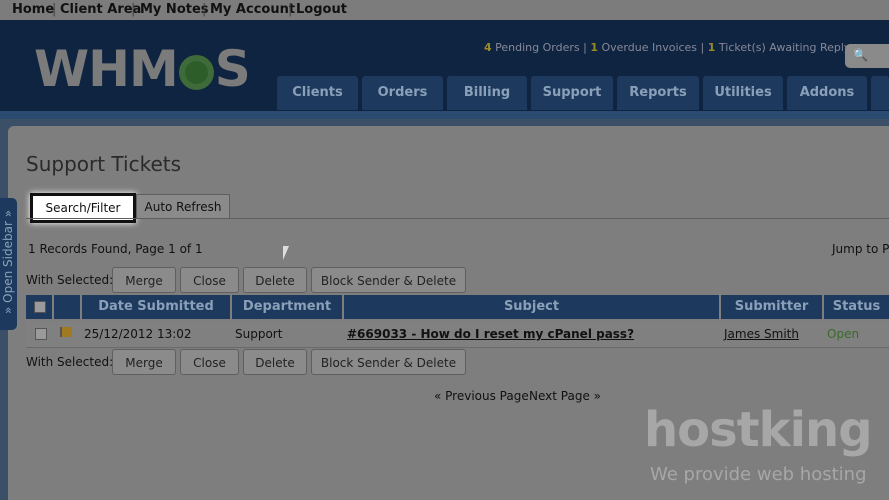 The image size is (889, 500). Describe the element at coordinates (104, 164) in the screenshot. I see `page-title: Support Tickets` at that location.